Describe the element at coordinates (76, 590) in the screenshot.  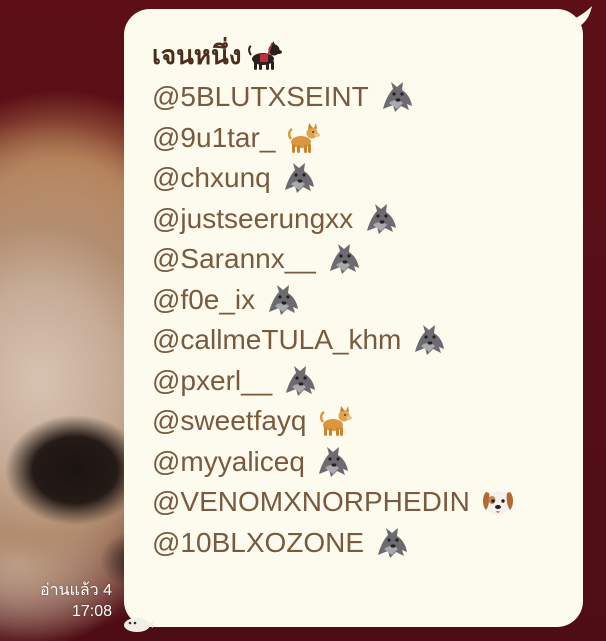
I see `read-status: อ่านแล้ว 4` at that location.